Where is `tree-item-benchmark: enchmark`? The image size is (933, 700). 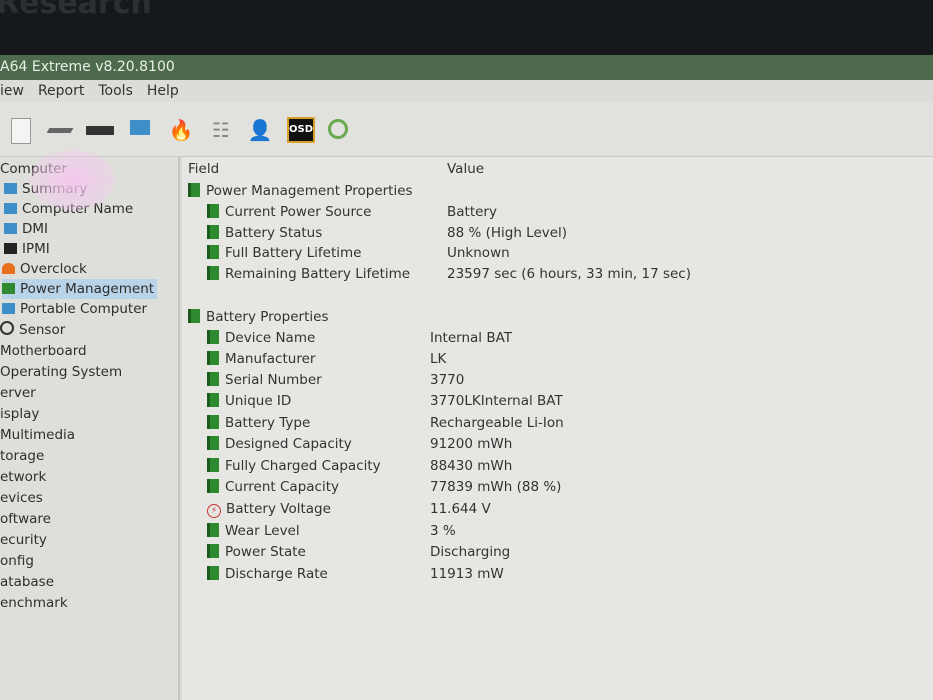
tree-item-benchmark: enchmark is located at coordinates (34, 603).